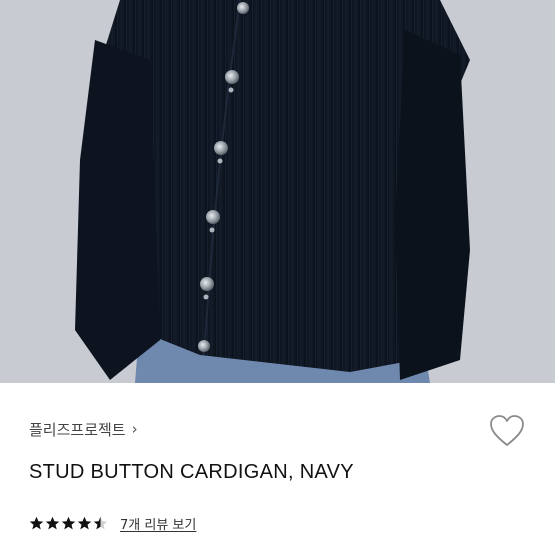  I want to click on rating-row: 7개 리뷰 보기, so click(112, 523).